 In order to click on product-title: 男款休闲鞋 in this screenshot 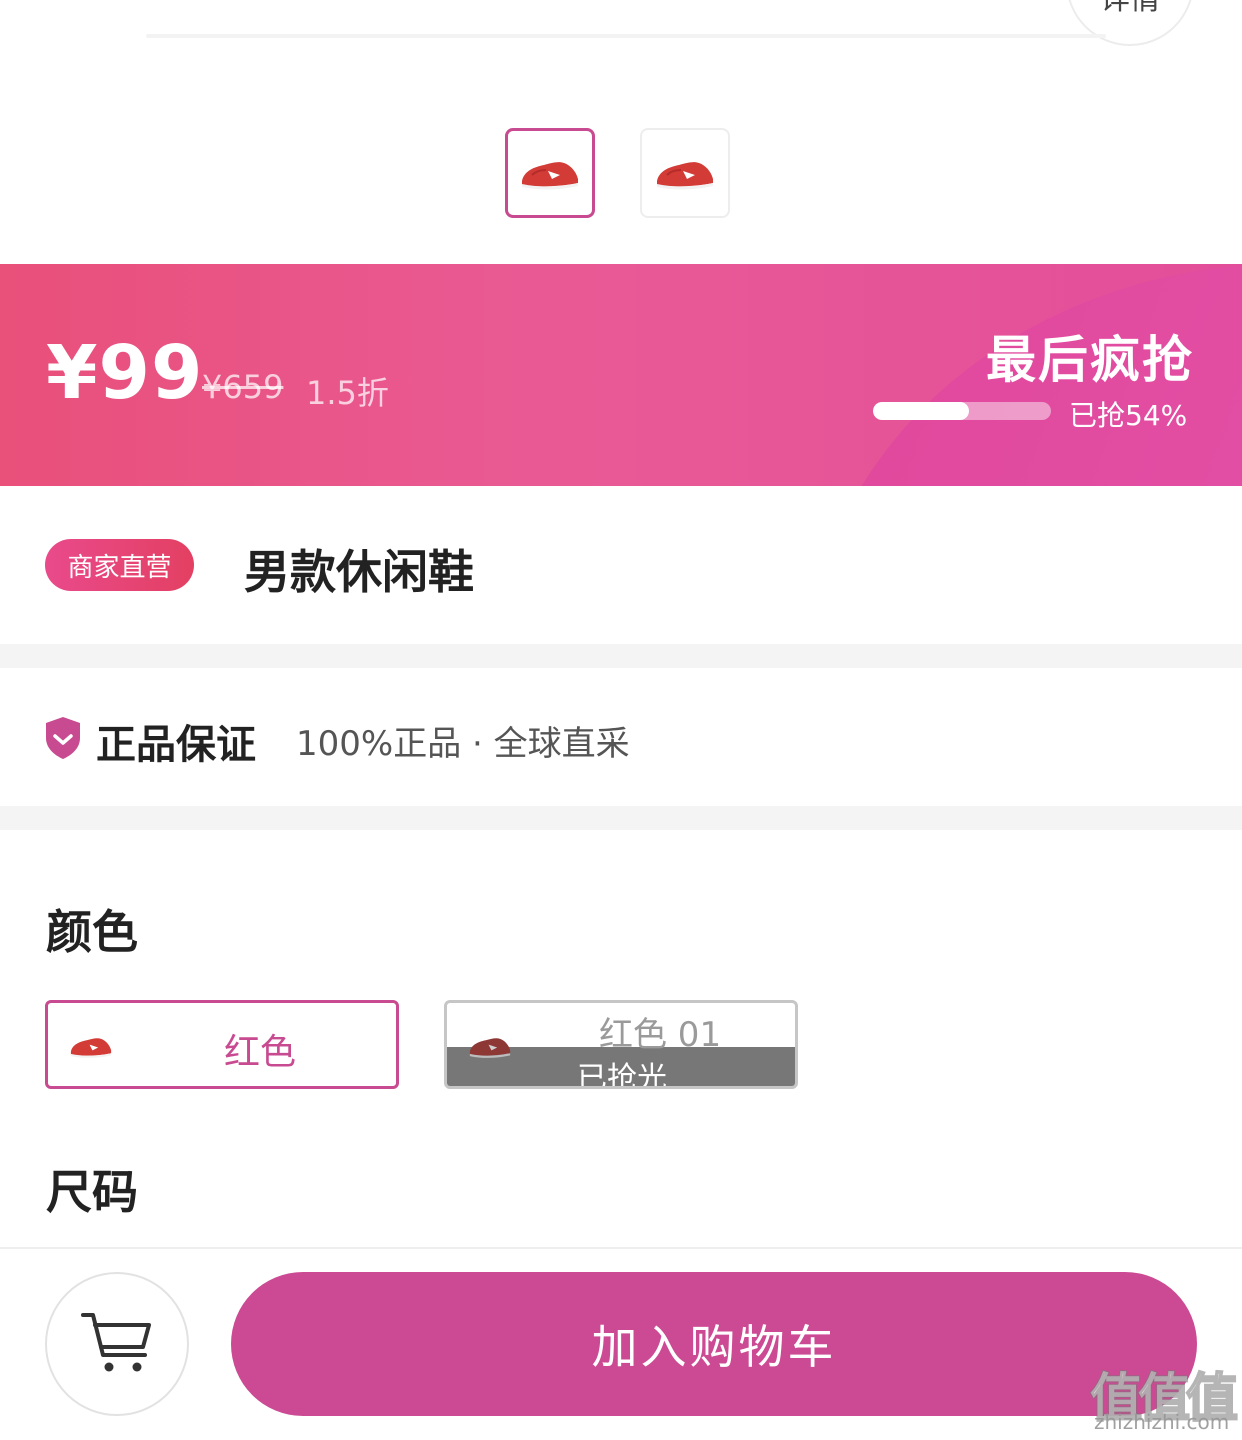, I will do `click(359, 572)`.